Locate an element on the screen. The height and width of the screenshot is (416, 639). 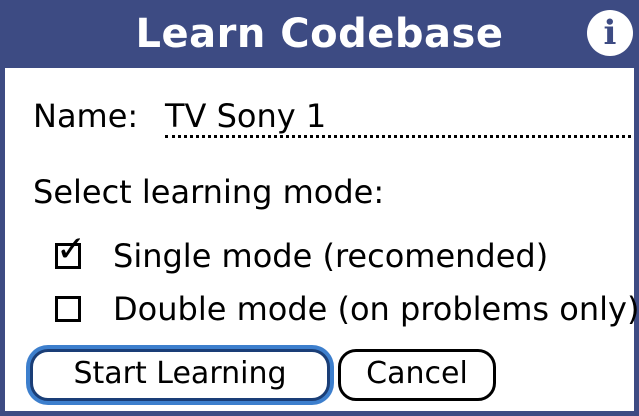
cancel-button: Cancel is located at coordinates (417, 375).